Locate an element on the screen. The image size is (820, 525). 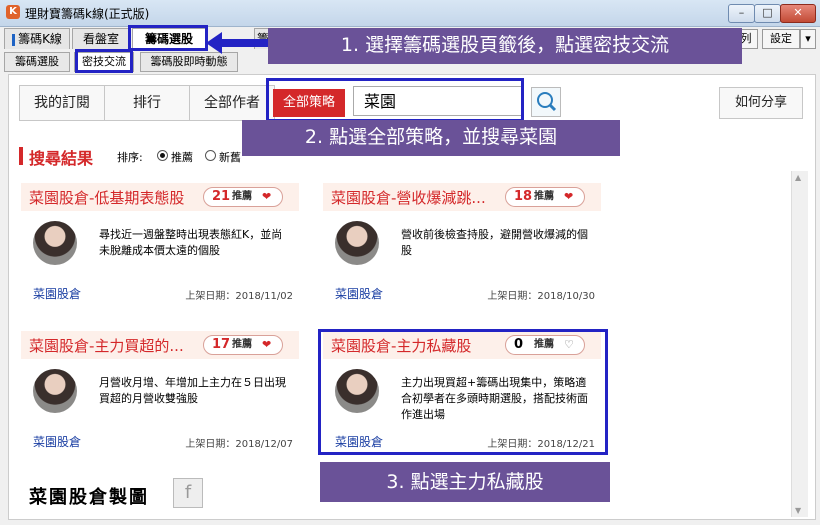
close-button: ✕ is located at coordinates (798, 13).